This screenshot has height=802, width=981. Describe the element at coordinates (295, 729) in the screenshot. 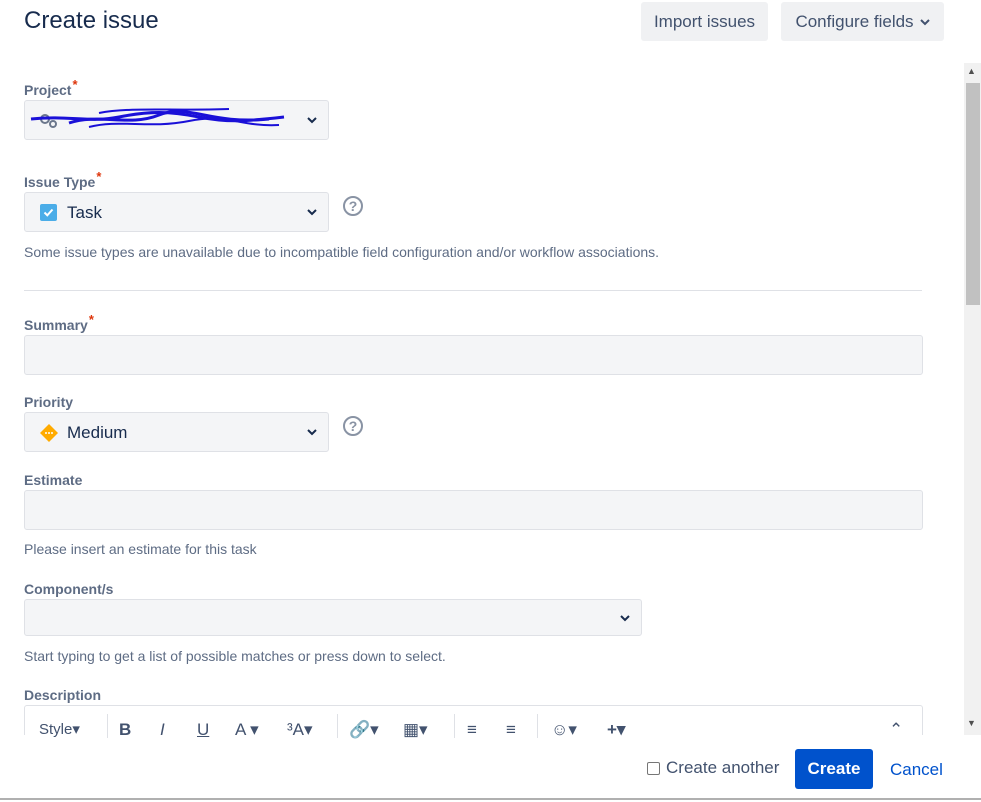

I see `text-size-label: ³A` at that location.